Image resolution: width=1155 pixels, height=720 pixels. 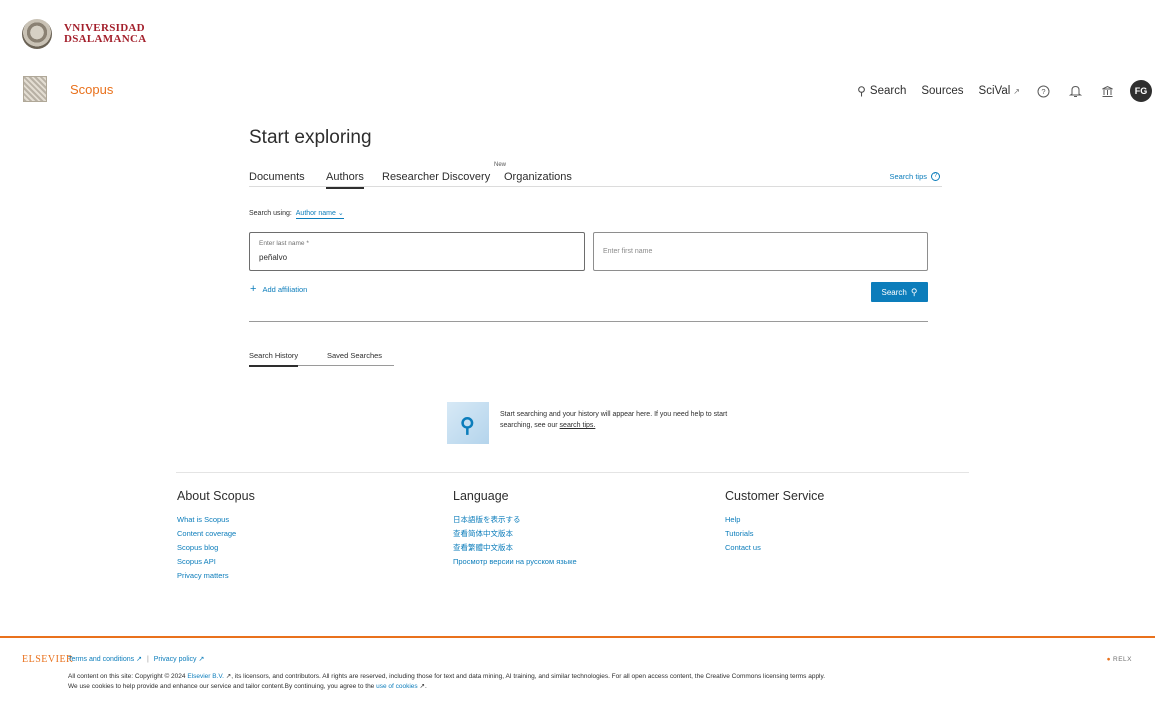 What do you see at coordinates (284, 243) in the screenshot?
I see `last-name-label: Enter last name *` at bounding box center [284, 243].